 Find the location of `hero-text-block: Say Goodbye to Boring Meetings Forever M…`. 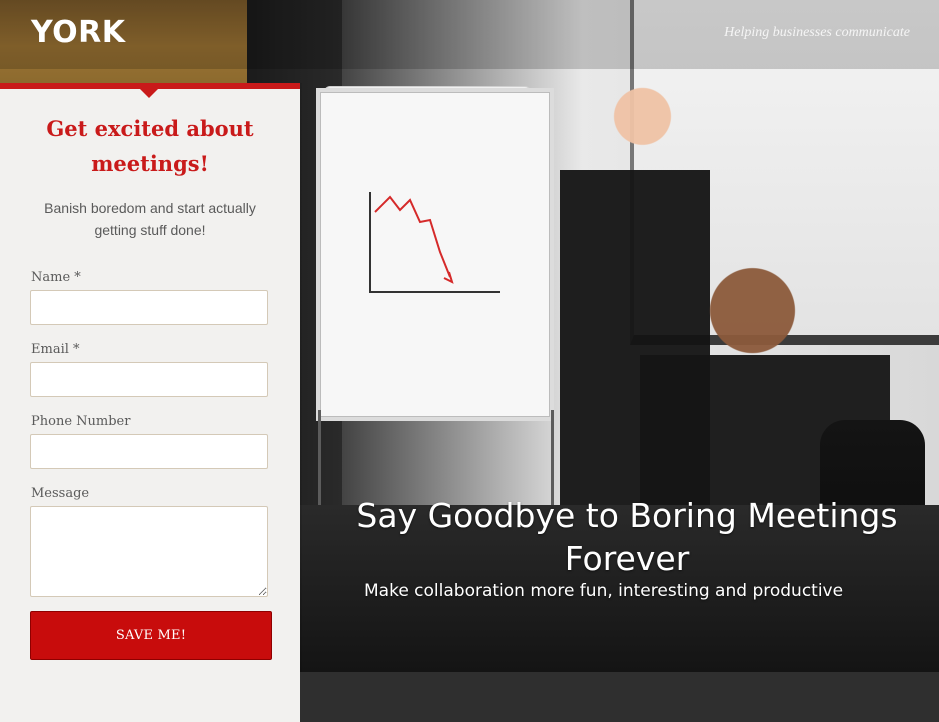

hero-text-block: Say Goodbye to Boring Meetings Forever M… is located at coordinates (627, 549).